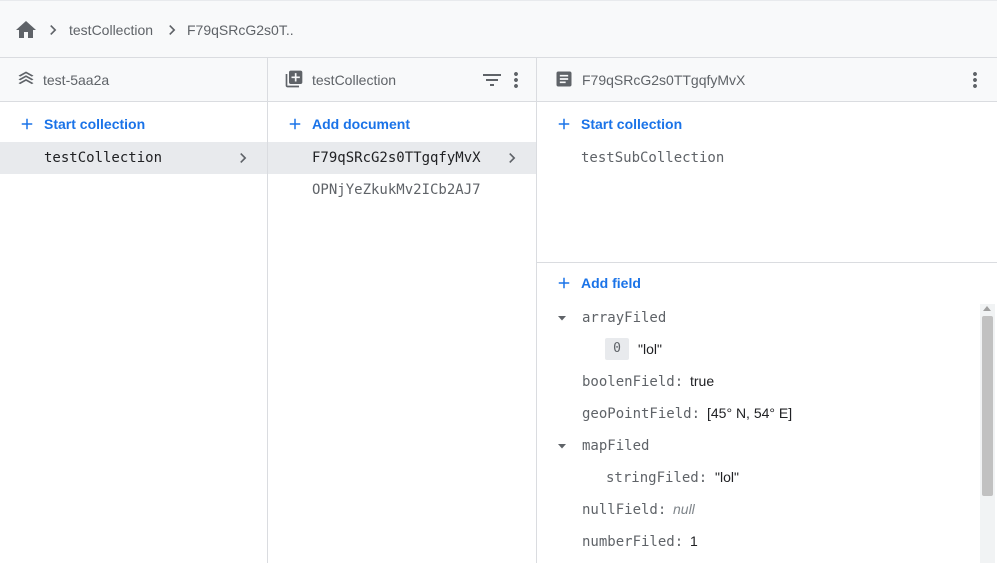 Image resolution: width=999 pixels, height=563 pixels. What do you see at coordinates (396, 158) in the screenshot?
I see `document-id: F79qSRcG2s0TTgqfyMvX` at bounding box center [396, 158].